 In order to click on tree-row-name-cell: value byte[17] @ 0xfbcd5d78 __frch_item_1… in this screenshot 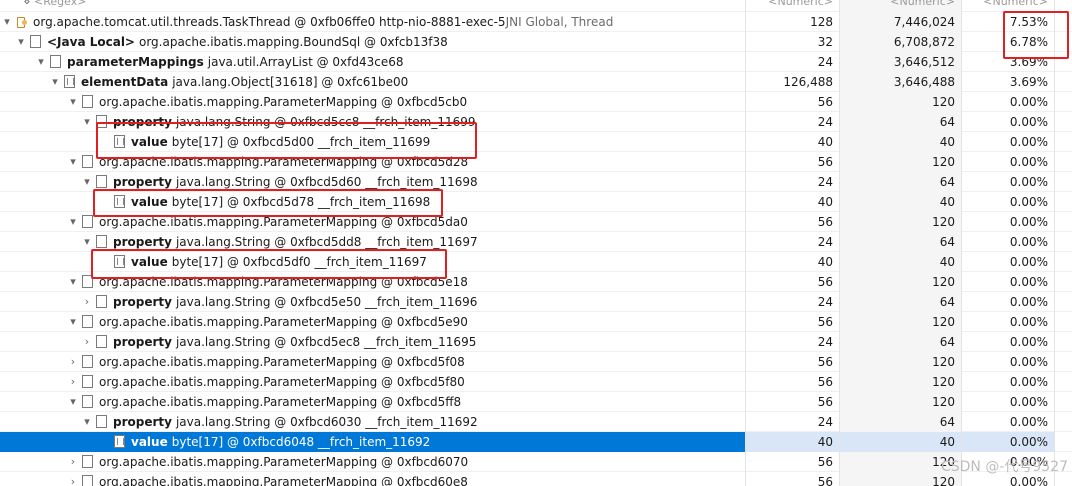, I will do `click(373, 201)`.